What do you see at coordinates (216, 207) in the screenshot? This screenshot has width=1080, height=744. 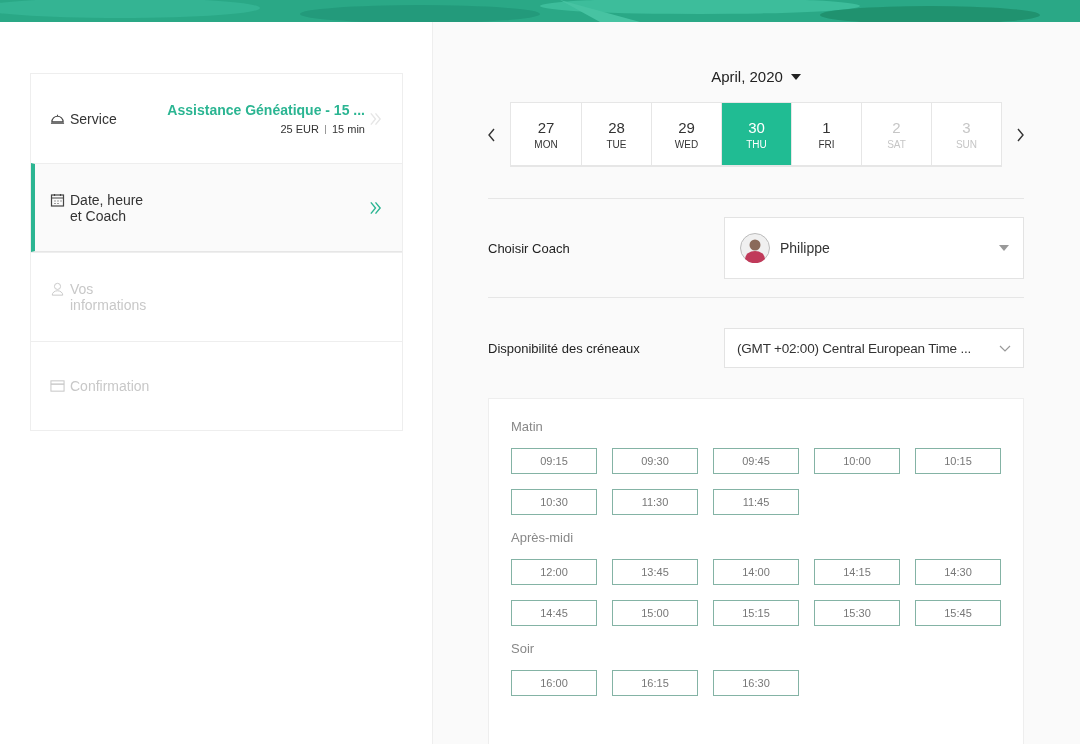 I see `step-item: Date, heure et Coach` at bounding box center [216, 207].